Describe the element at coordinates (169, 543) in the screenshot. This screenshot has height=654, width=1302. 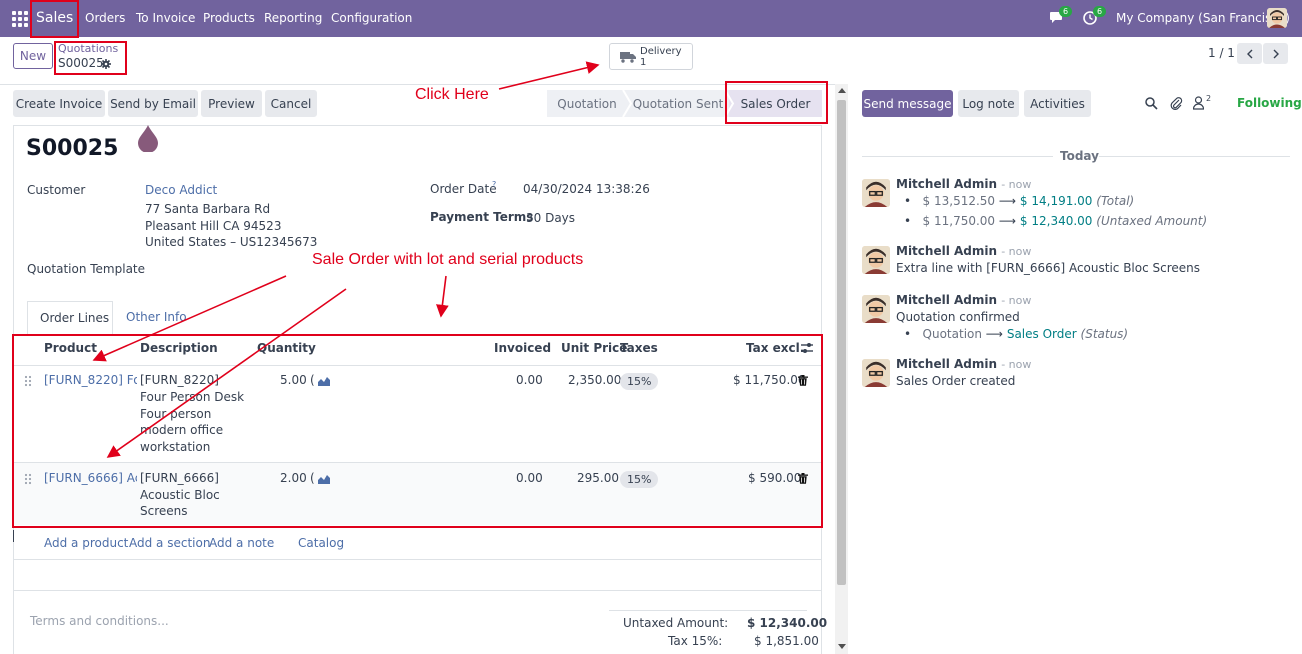
I see `add-section-link: Add a section` at that location.